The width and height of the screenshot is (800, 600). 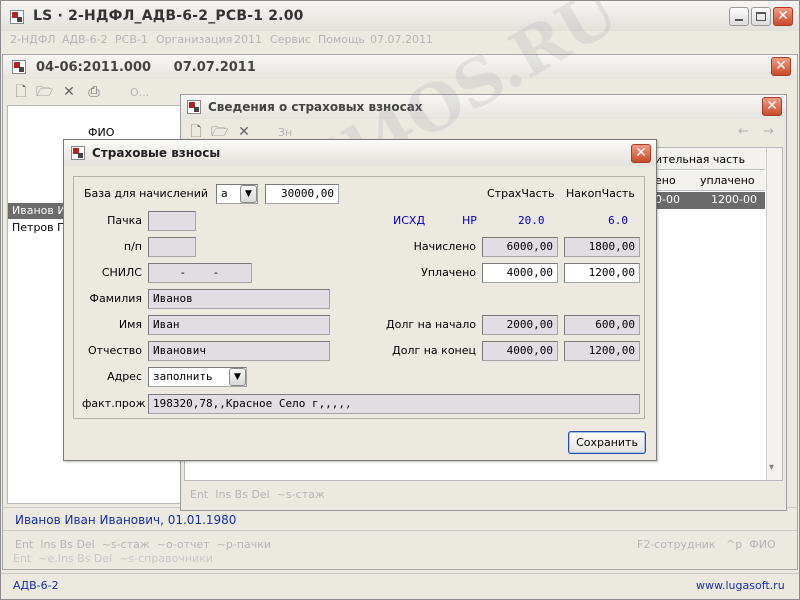 What do you see at coordinates (239, 299) in the screenshot?
I see `surname-field: Иванов` at bounding box center [239, 299].